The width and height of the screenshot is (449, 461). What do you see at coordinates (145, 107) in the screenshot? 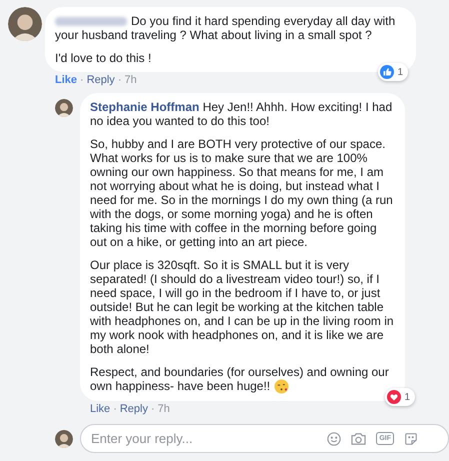
I see `author-name: Stephanie Hoffman` at bounding box center [145, 107].